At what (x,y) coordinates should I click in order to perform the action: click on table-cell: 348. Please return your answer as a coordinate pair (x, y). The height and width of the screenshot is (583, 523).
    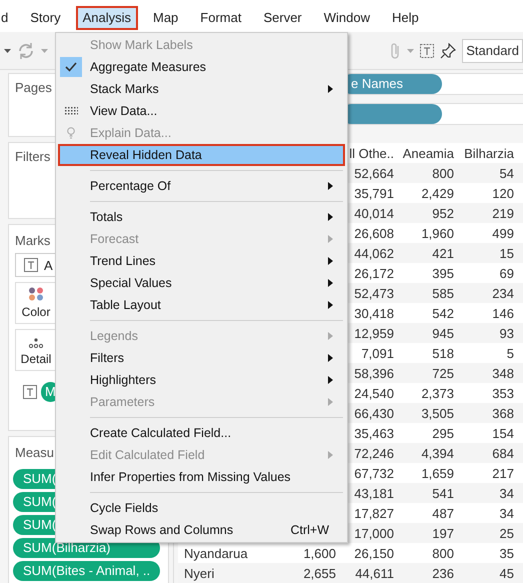
    Looking at the image, I should click on (503, 373).